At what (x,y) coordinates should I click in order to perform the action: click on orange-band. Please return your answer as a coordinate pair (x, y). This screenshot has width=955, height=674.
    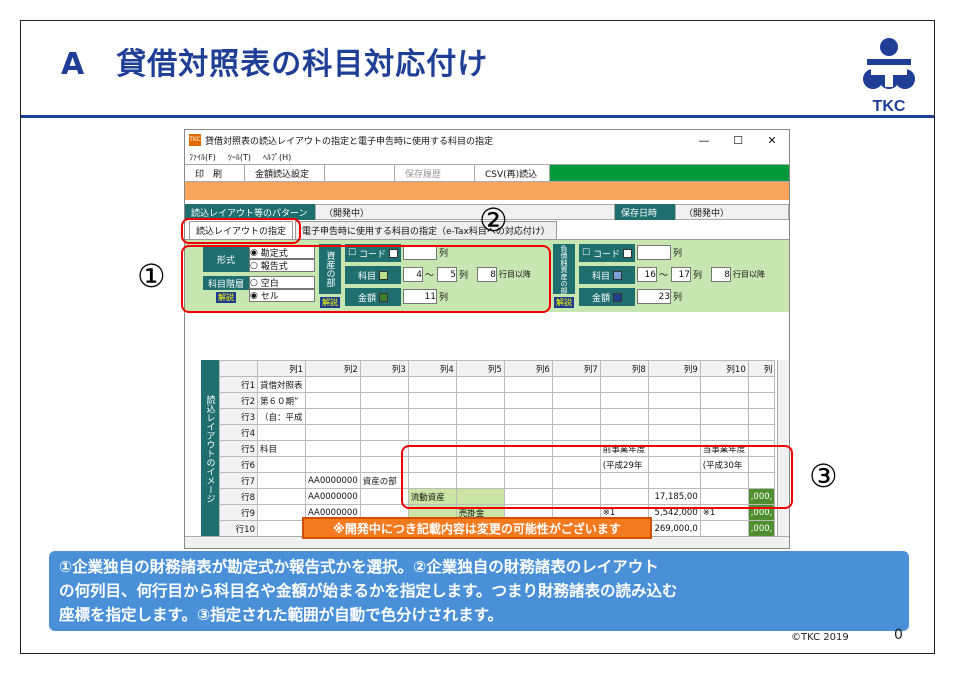
    Looking at the image, I should click on (487, 191).